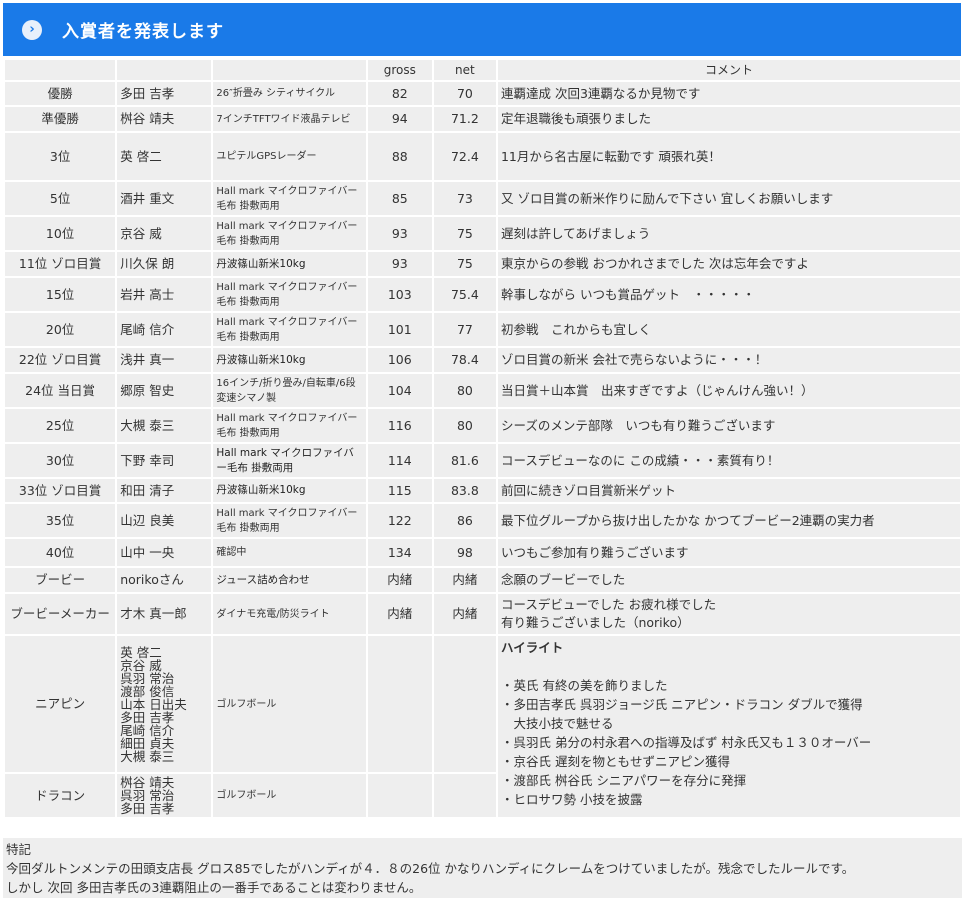 The image size is (965, 900). I want to click on gross-cell: 104, so click(399, 390).